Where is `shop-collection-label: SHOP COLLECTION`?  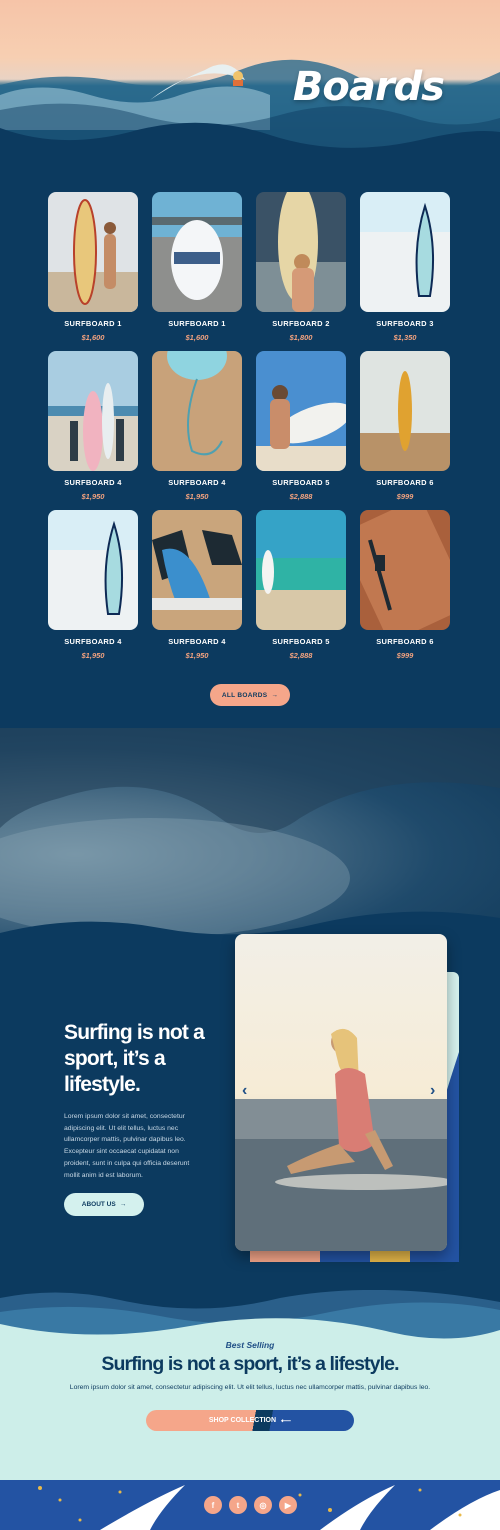
shop-collection-label: SHOP COLLECTION is located at coordinates (242, 1420).